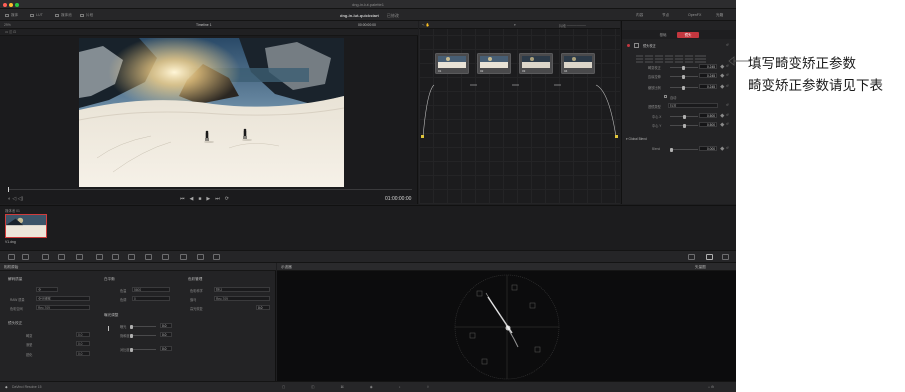 The height and width of the screenshot is (392, 905). I want to click on saturation-value: 0.0, so click(166, 334).